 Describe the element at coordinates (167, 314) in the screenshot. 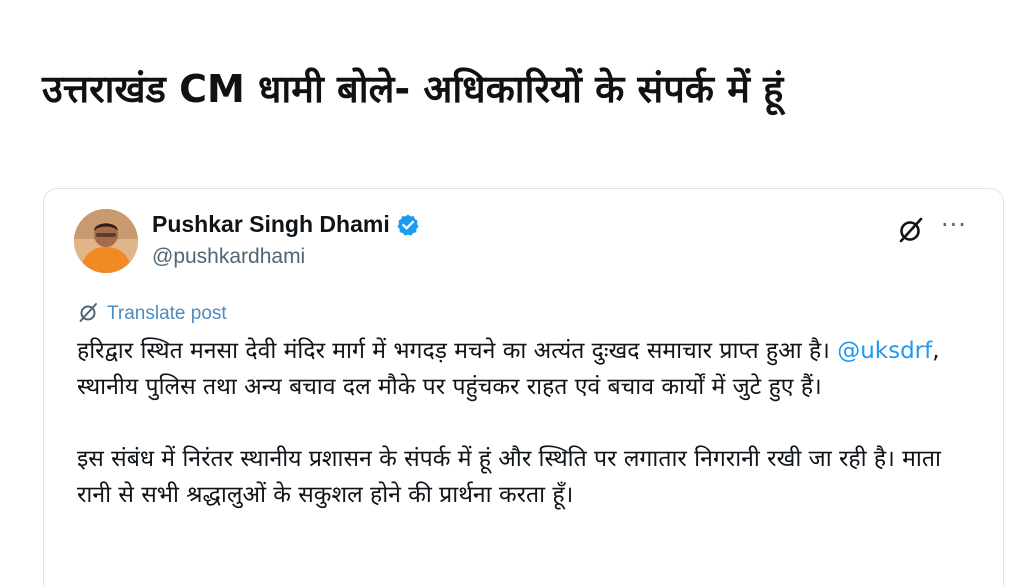

I see `translate-label: Translate post` at that location.